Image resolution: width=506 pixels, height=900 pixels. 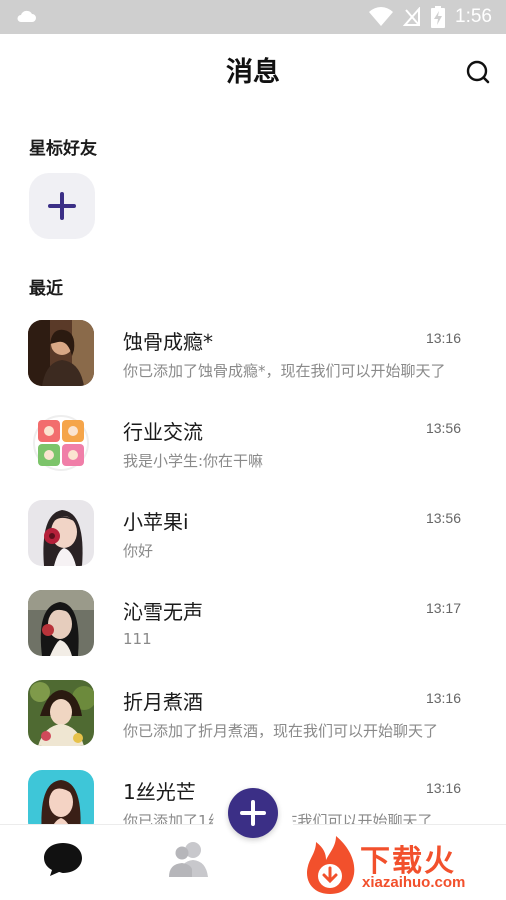 What do you see at coordinates (473, 16) in the screenshot?
I see `clock: 1:56` at bounding box center [473, 16].